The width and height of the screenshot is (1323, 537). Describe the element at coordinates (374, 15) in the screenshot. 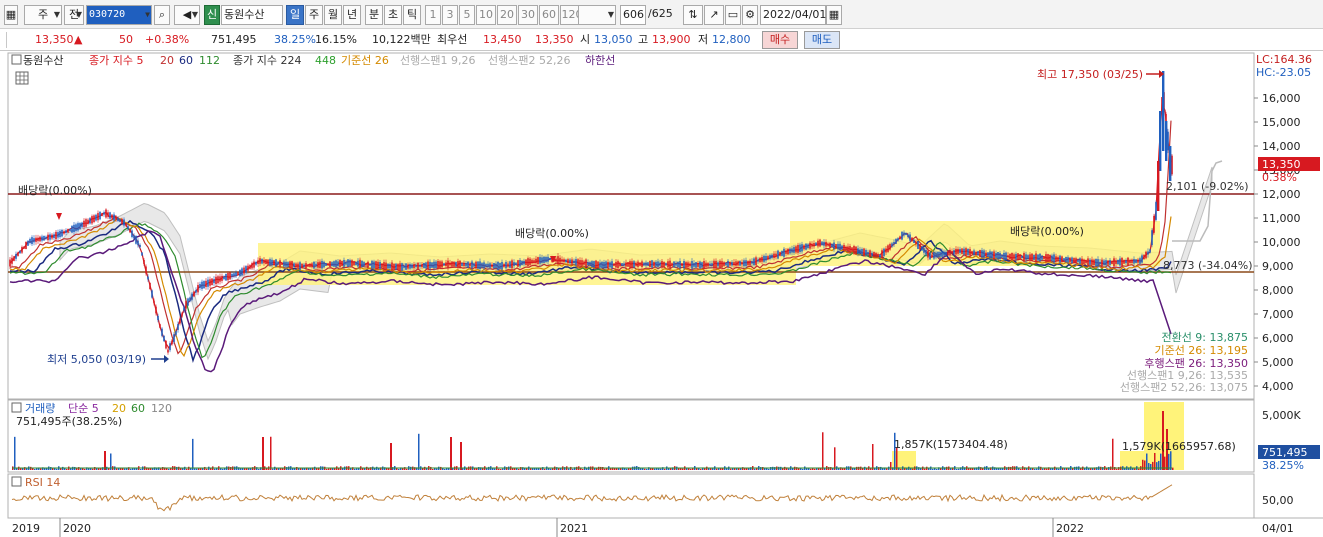

I see `tab-minute: 분` at that location.